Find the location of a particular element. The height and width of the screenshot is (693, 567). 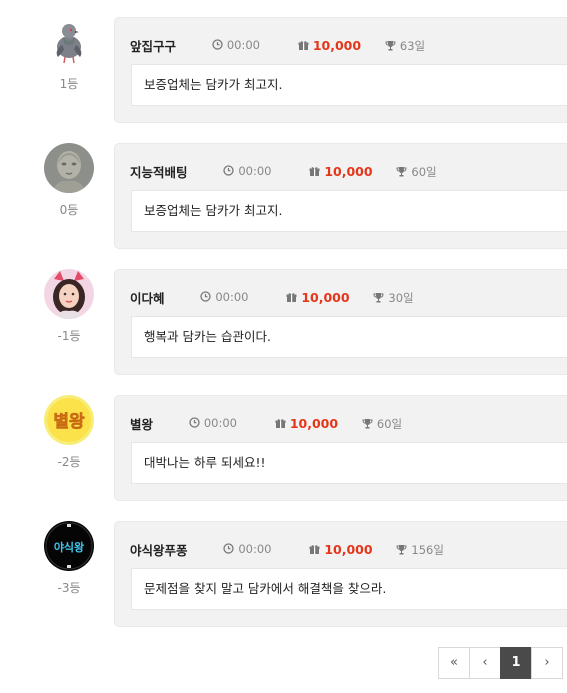

days-info: 30일 is located at coordinates (393, 298).